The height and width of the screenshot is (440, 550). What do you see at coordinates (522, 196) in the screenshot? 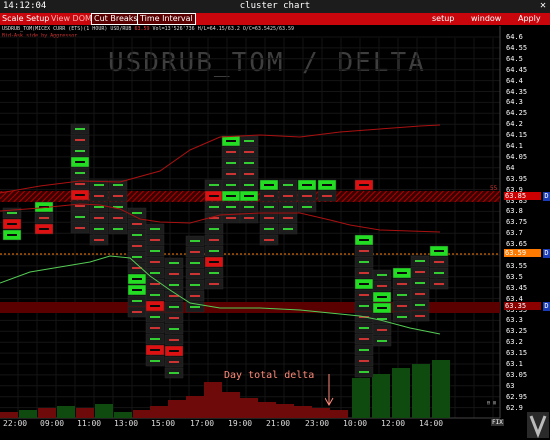
I see `price-tag: 63.85` at bounding box center [522, 196].